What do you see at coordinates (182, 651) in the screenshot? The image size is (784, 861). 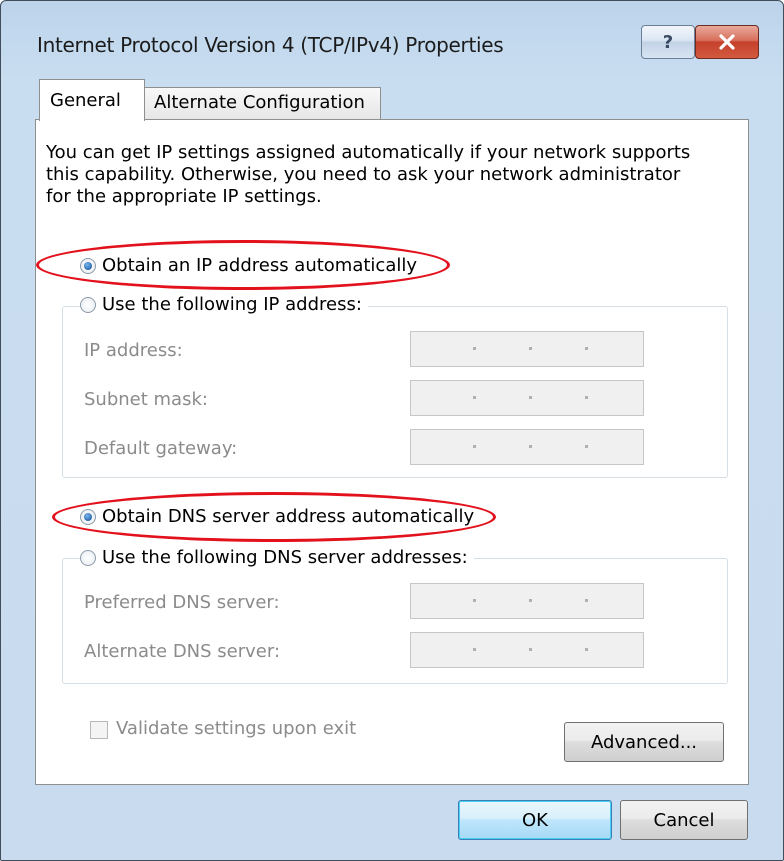 I see `alternate-dns-label: Alternate DNS server:` at bounding box center [182, 651].